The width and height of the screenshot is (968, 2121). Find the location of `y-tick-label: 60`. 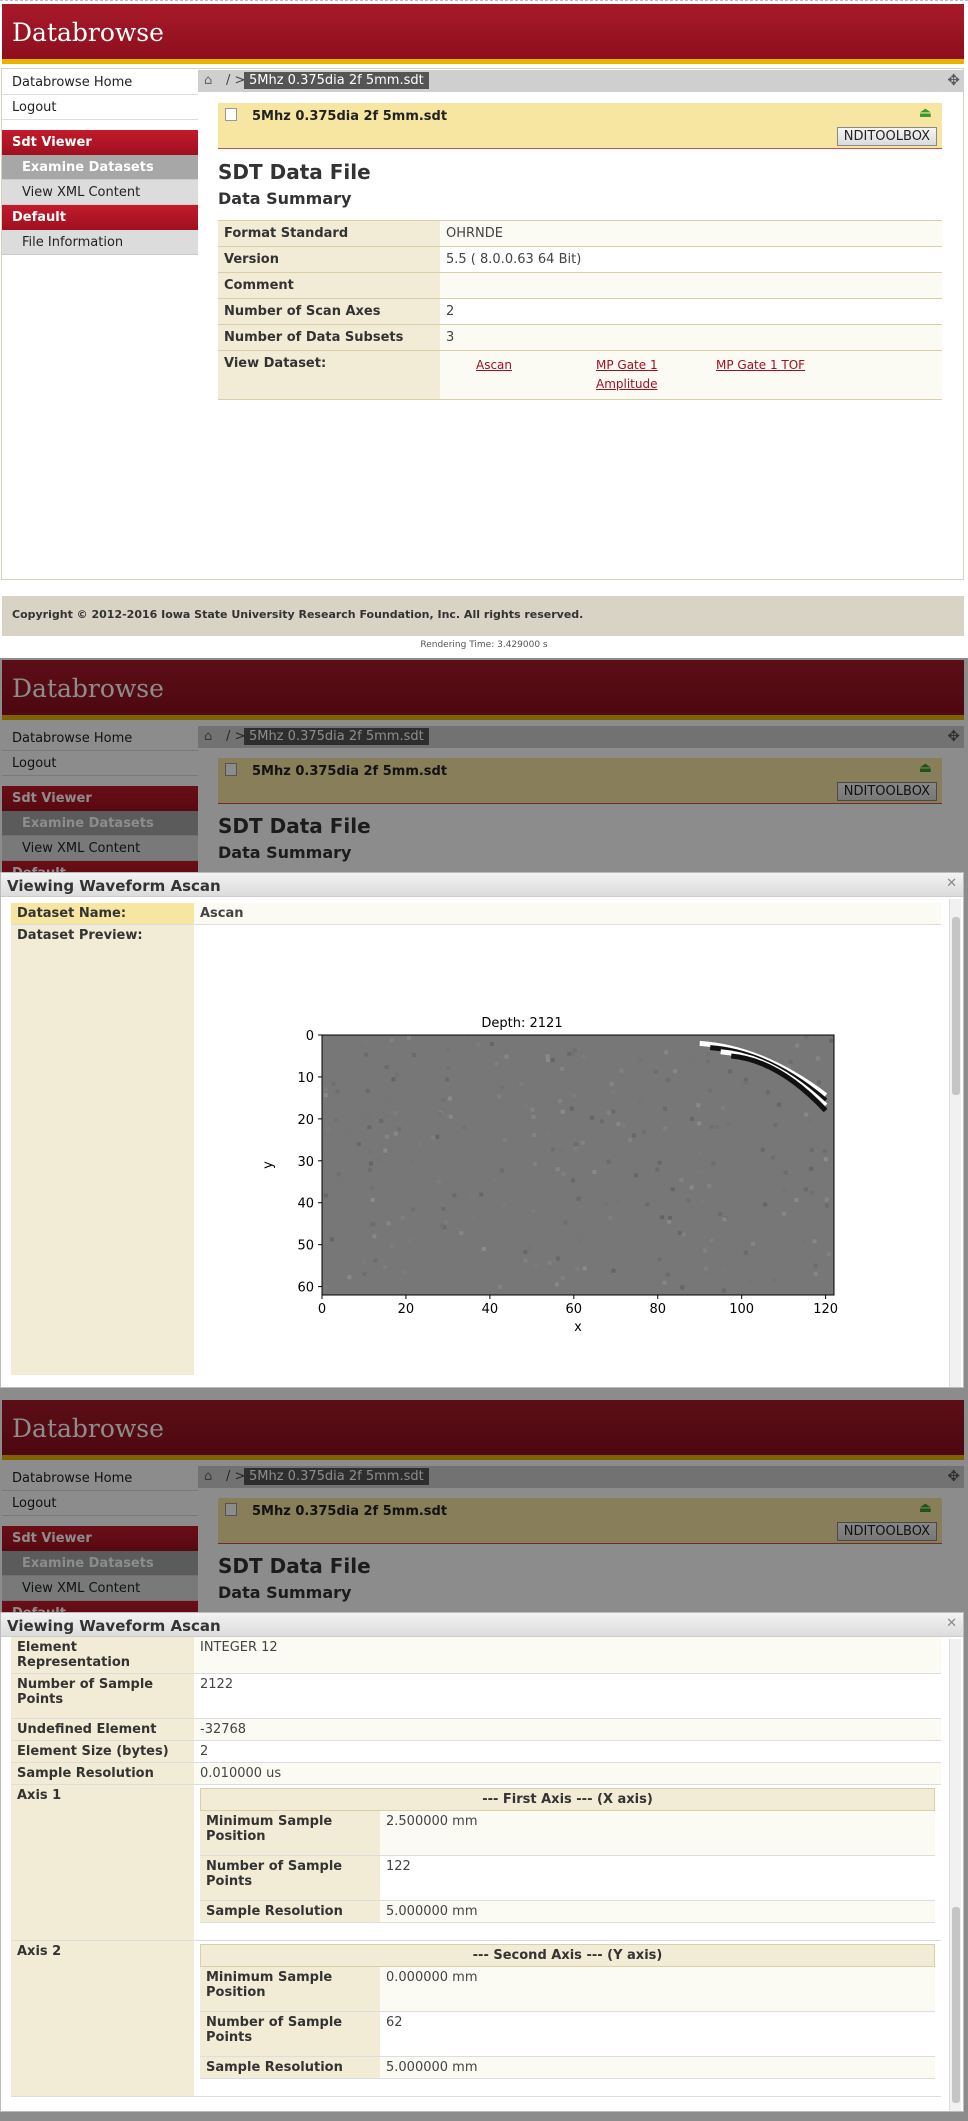

y-tick-label: 60 is located at coordinates (305, 1288).